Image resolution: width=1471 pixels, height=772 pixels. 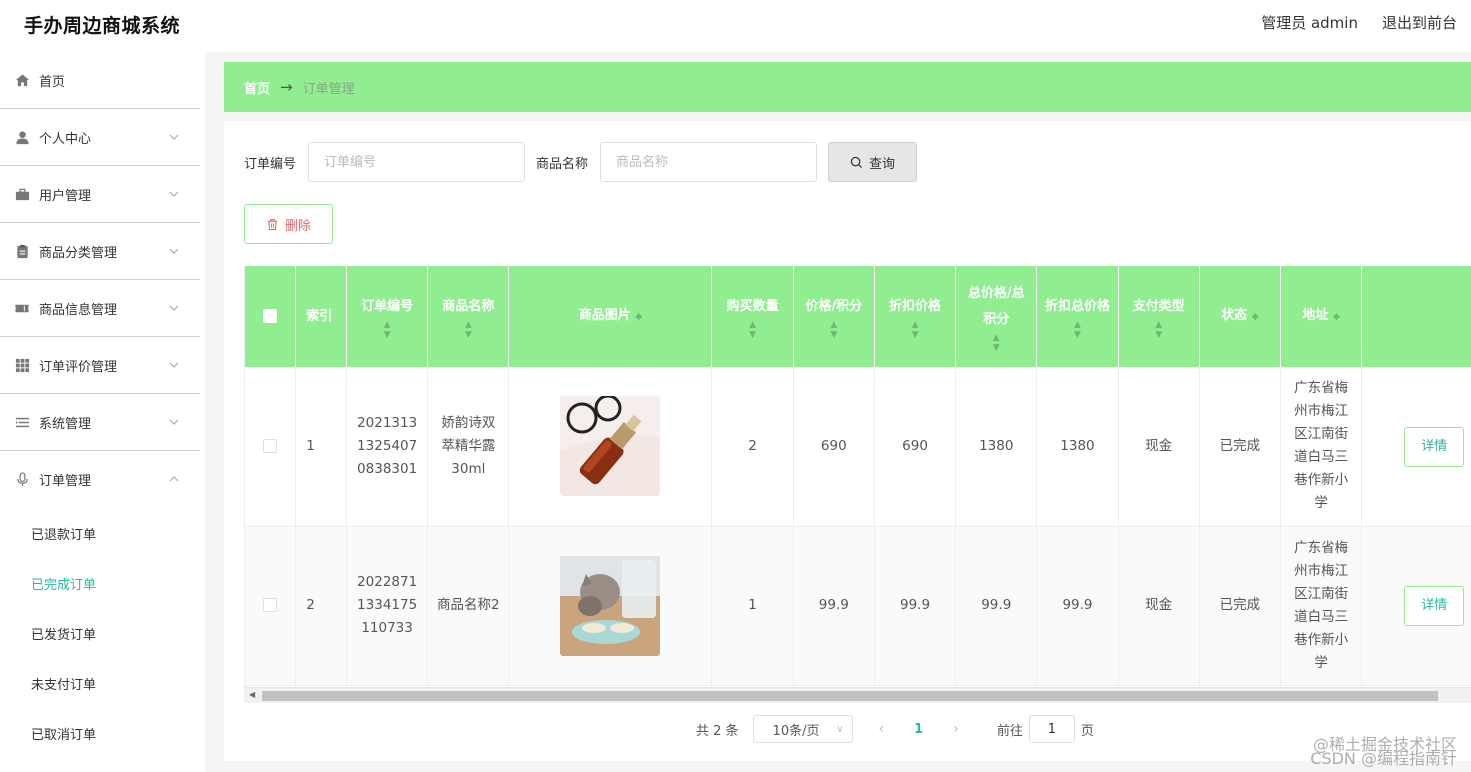 What do you see at coordinates (581, 162) in the screenshot?
I see `search-form: 订单编号 商品名称 查询` at bounding box center [581, 162].